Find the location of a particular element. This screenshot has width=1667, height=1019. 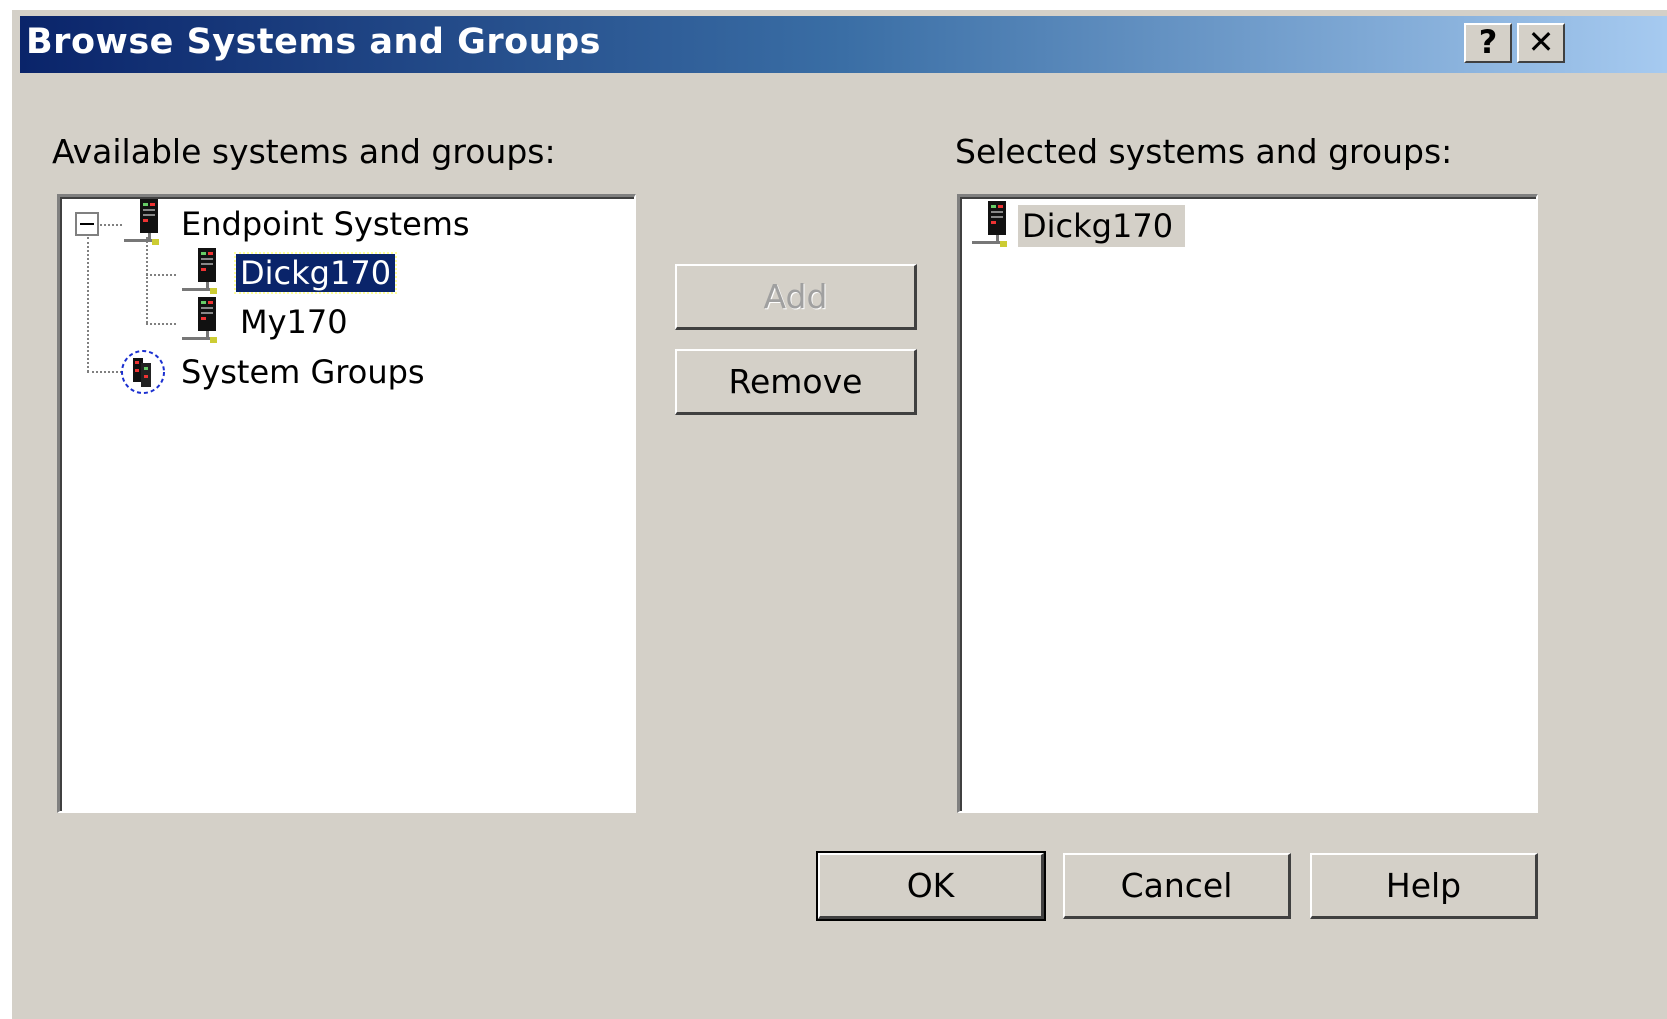

collapse-toggle-icon is located at coordinates (87, 224).